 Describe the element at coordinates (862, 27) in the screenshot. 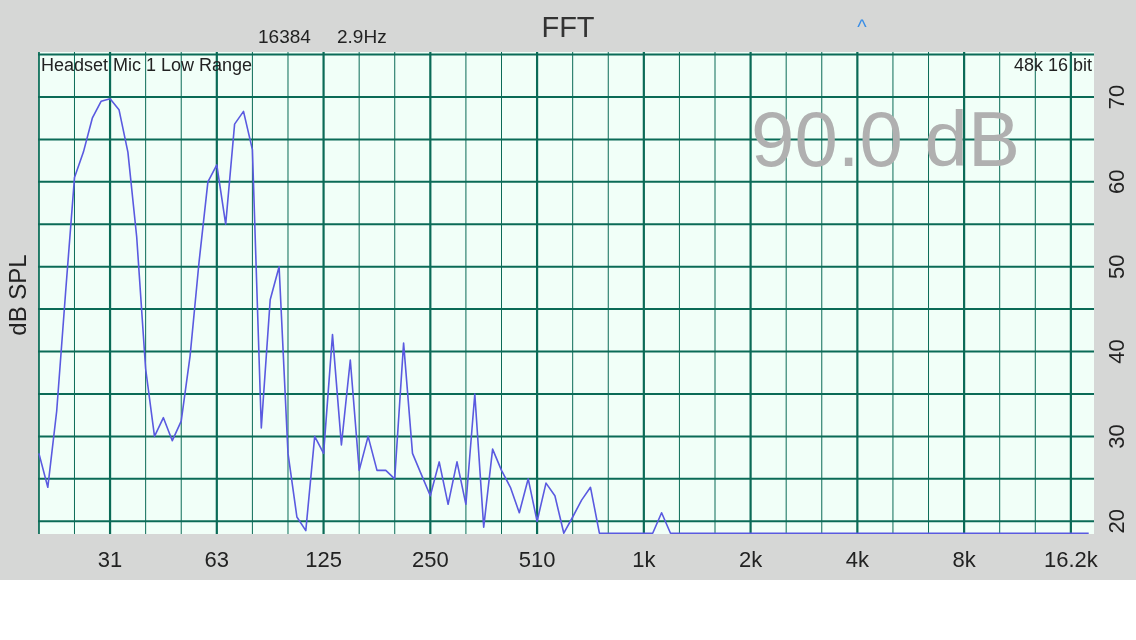

I see `caret-toggle: ^` at that location.